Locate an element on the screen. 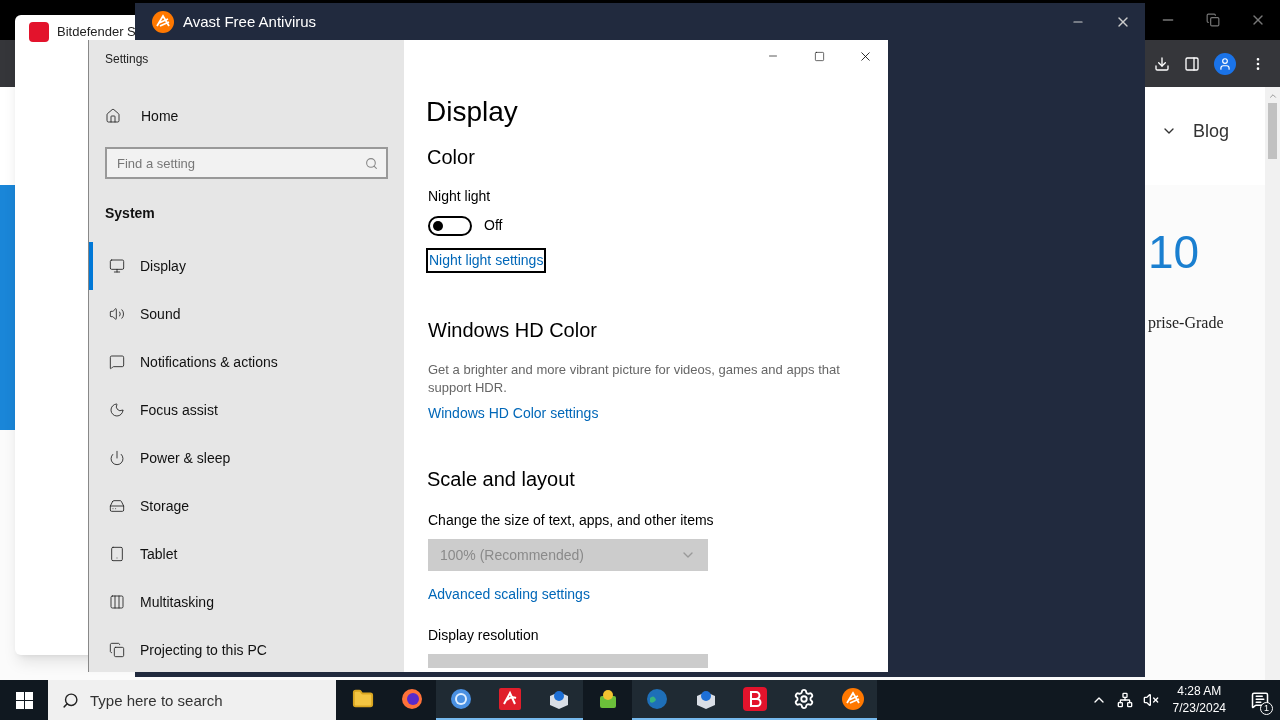 The image size is (1280, 720). page-title: Display is located at coordinates (472, 112).